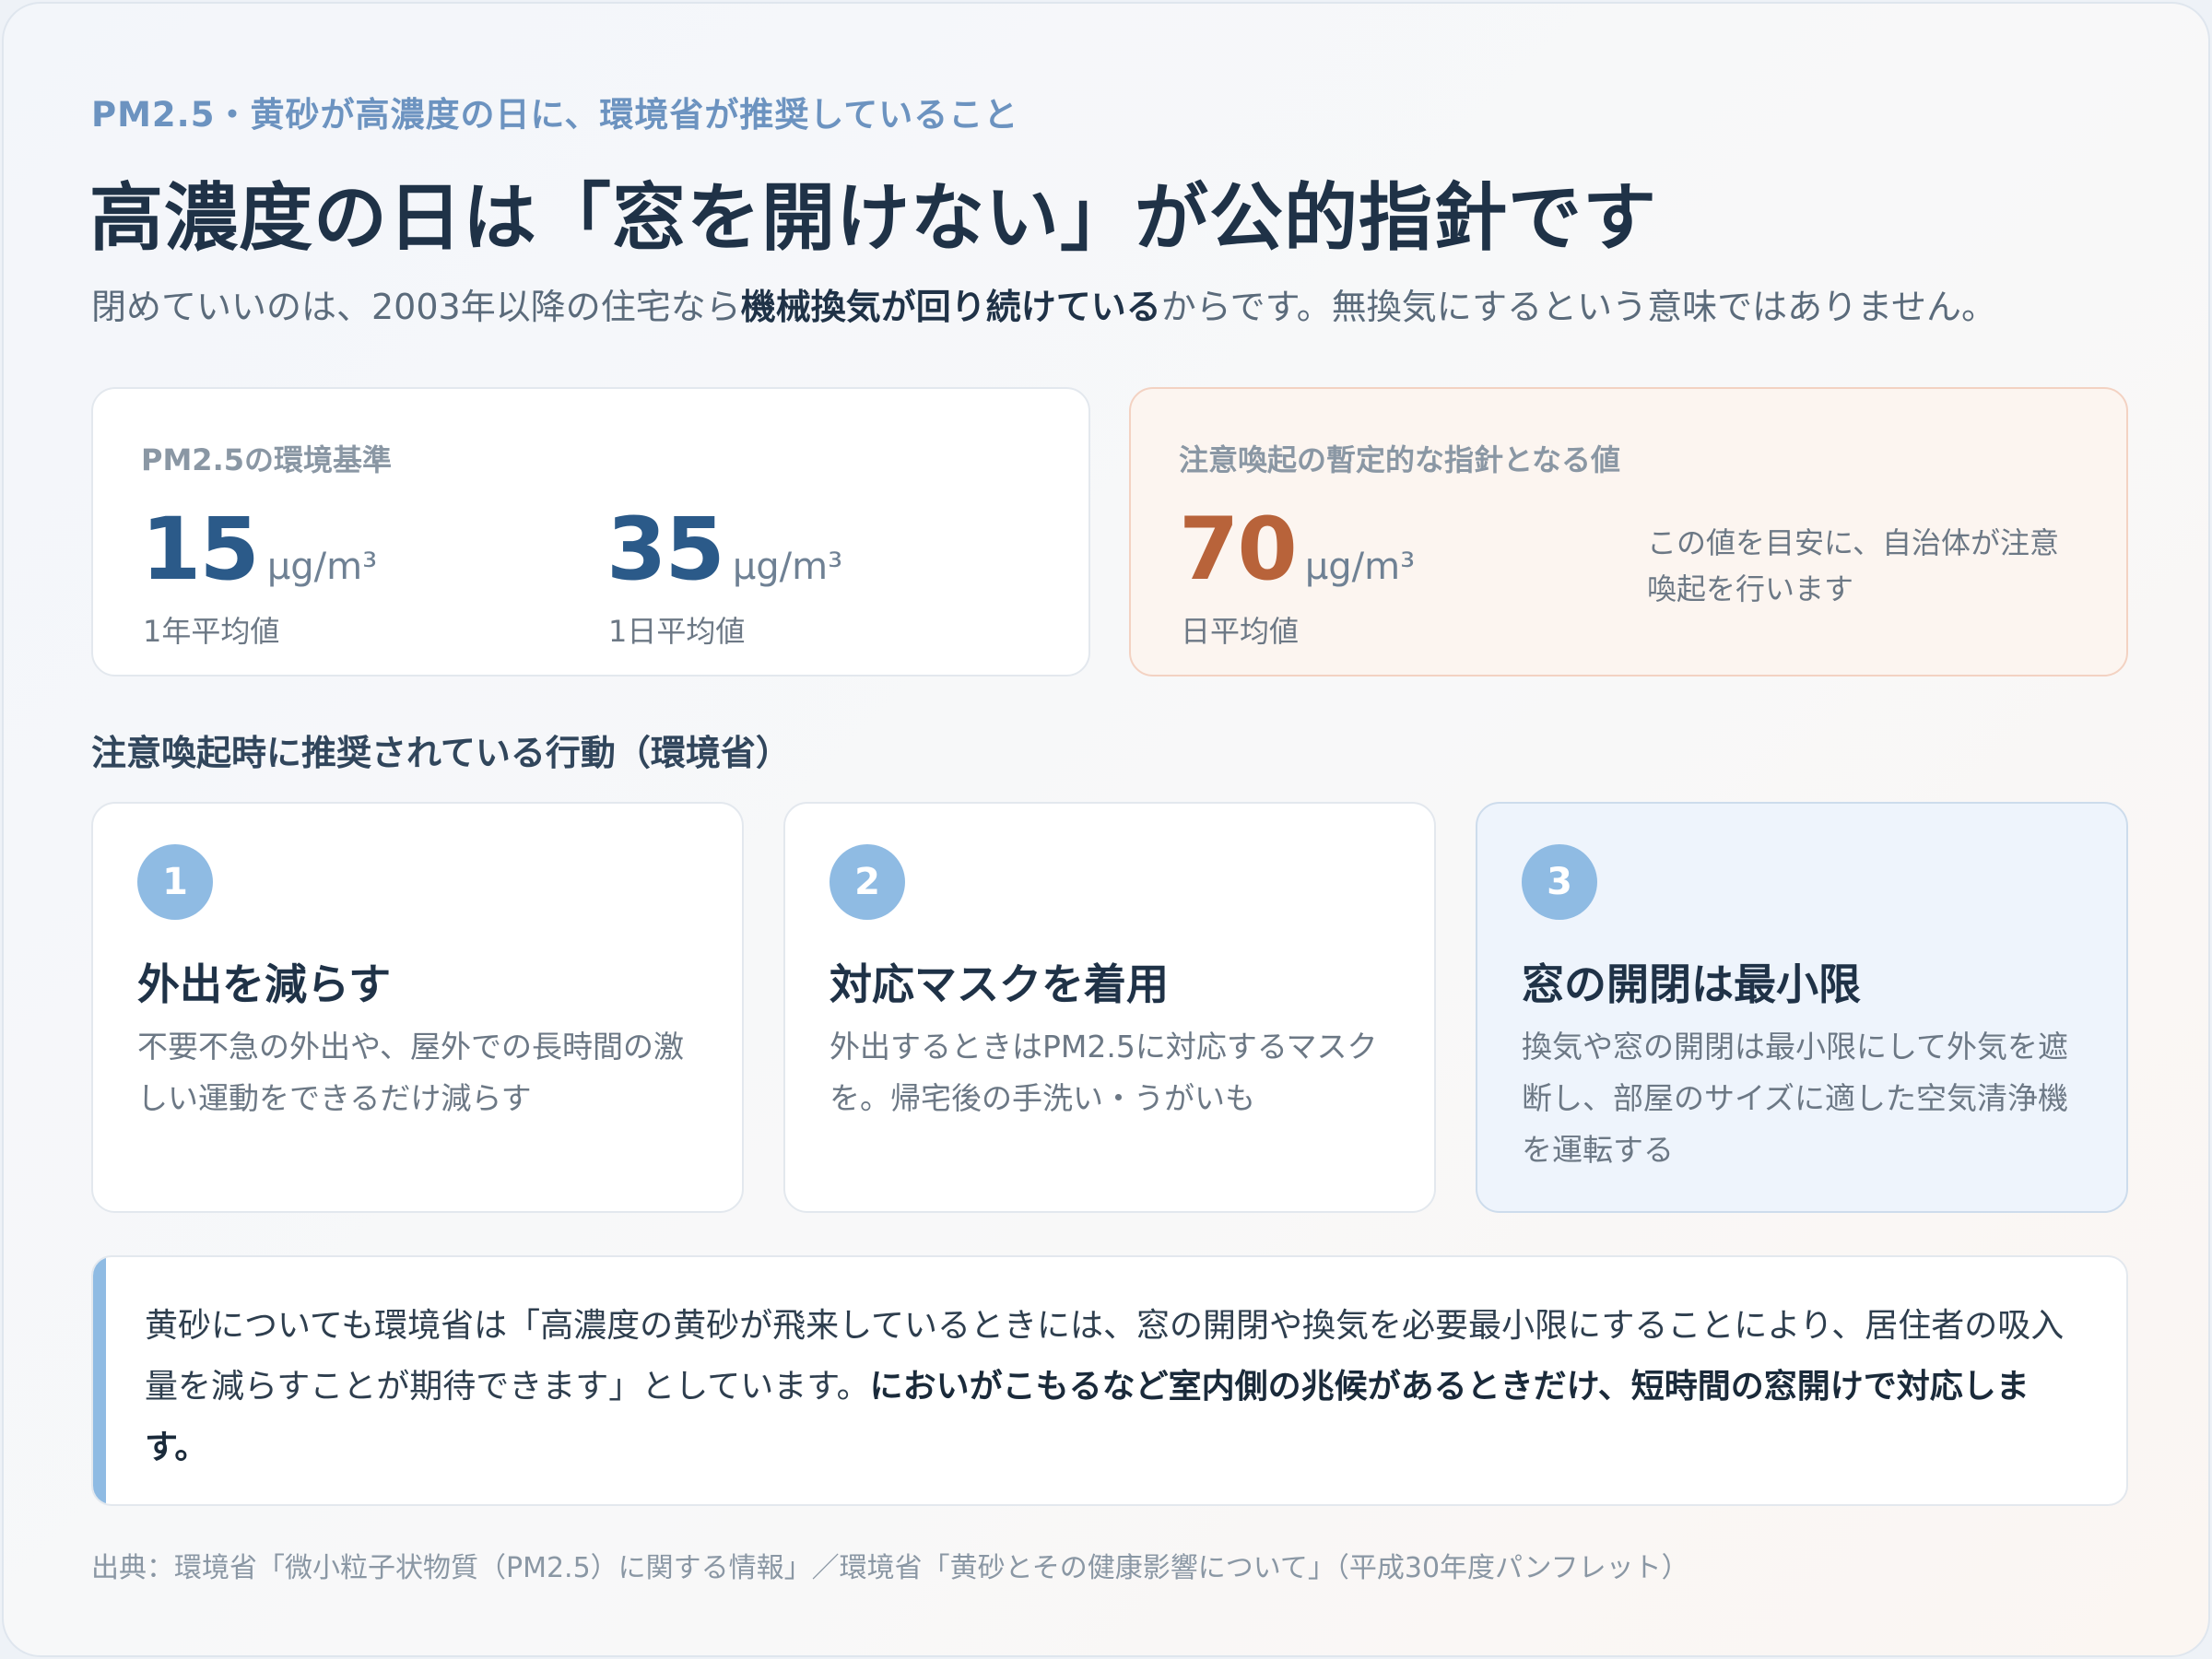 This screenshot has width=2212, height=1659. I want to click on step-description: 外出するときはPM2.5に対応するマスクを。帰宅後の手洗い・うがいも, so click(1104, 1072).